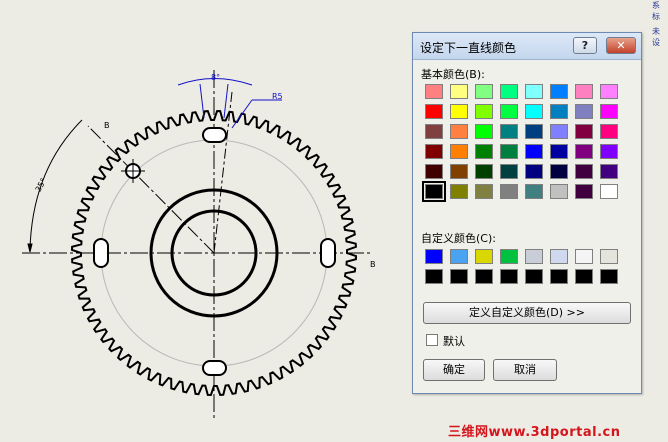 This screenshot has width=668, height=442. Describe the element at coordinates (214, 368) in the screenshot. I see `slot-bottom` at that location.